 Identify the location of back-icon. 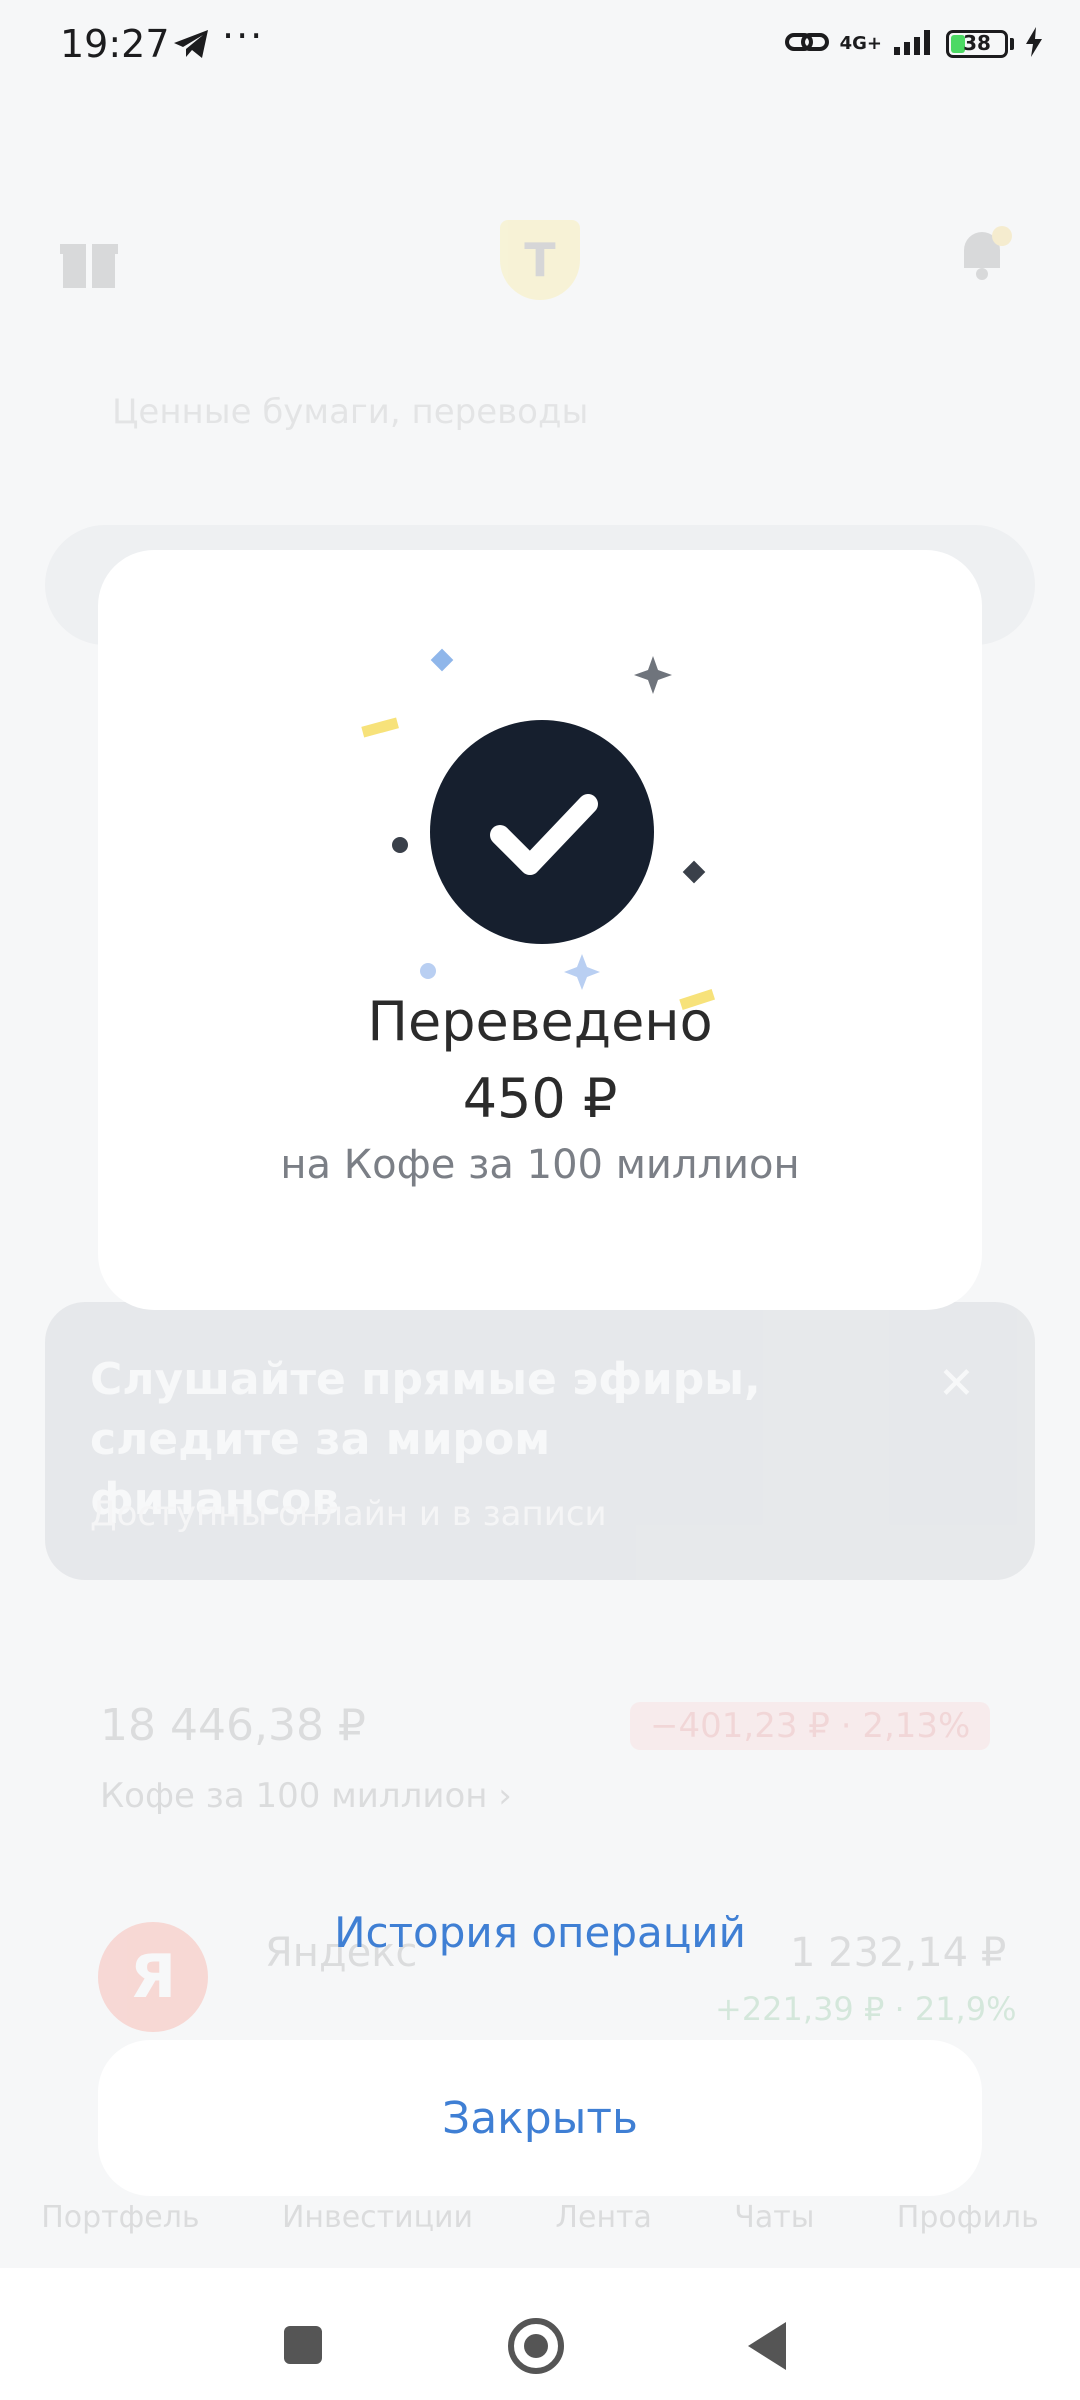
(767, 2346).